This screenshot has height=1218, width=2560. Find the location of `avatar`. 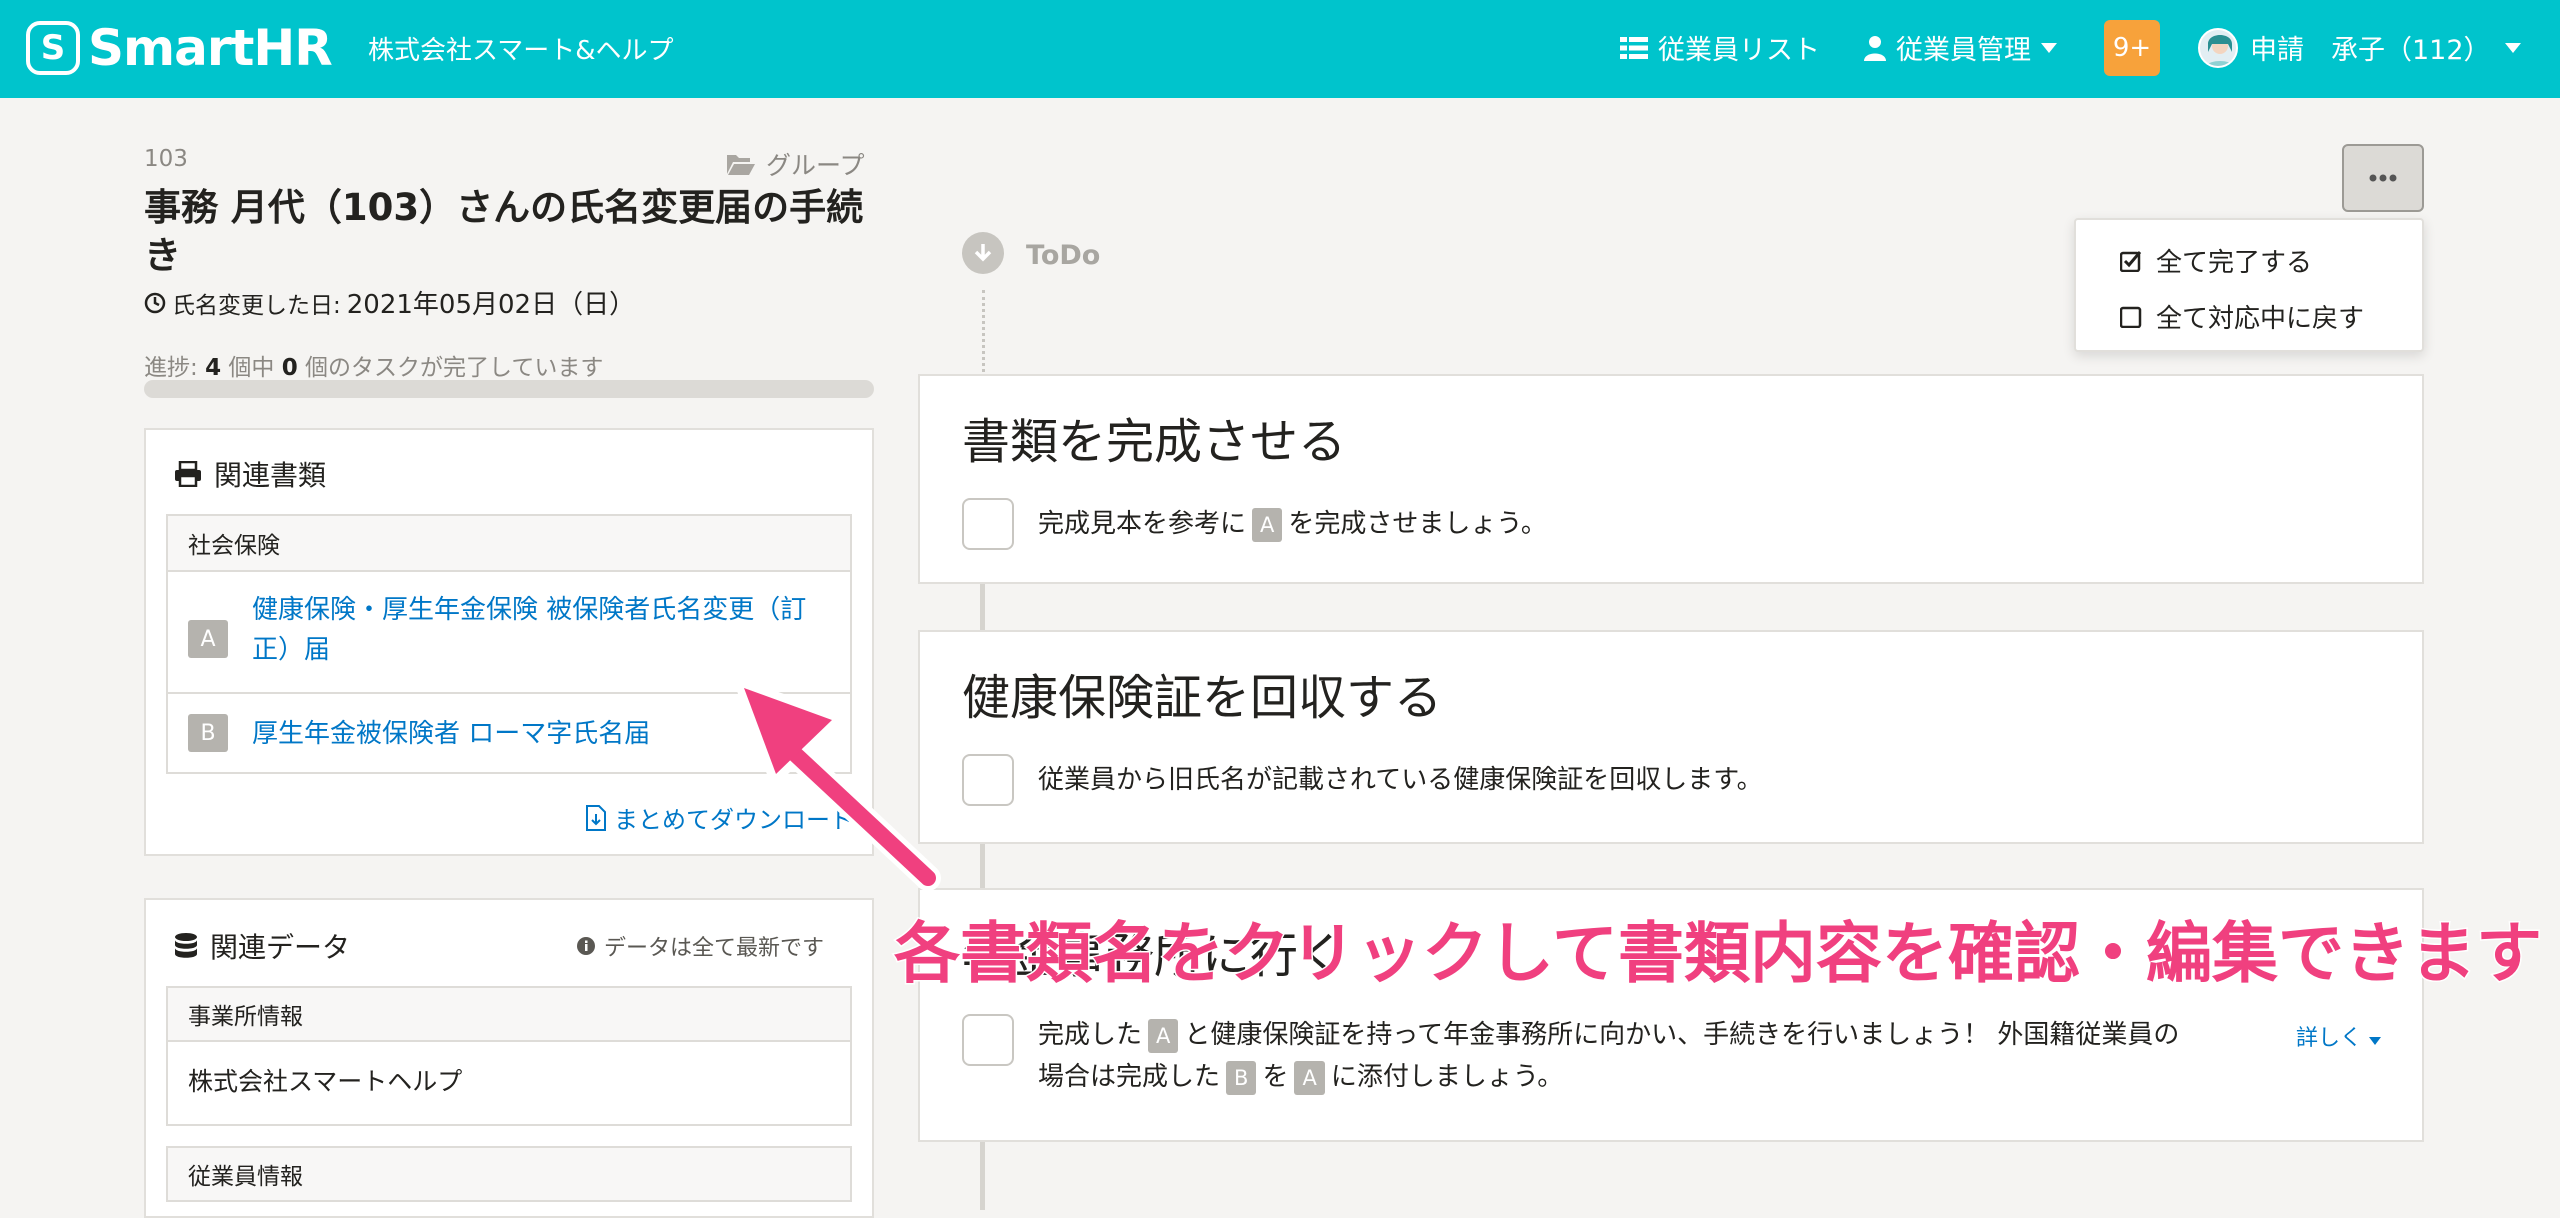

avatar is located at coordinates (2218, 48).